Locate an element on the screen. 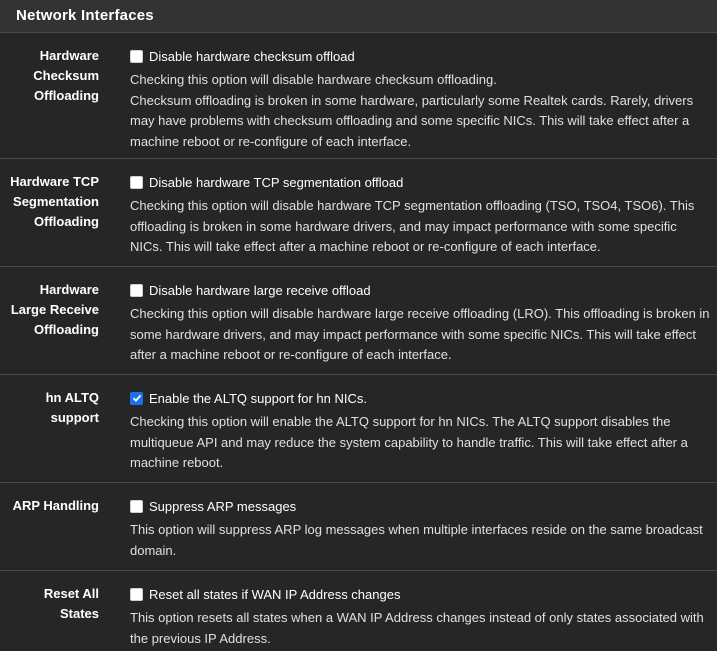  setting-label: Hardware Checksum Offloading is located at coordinates (51, 102).